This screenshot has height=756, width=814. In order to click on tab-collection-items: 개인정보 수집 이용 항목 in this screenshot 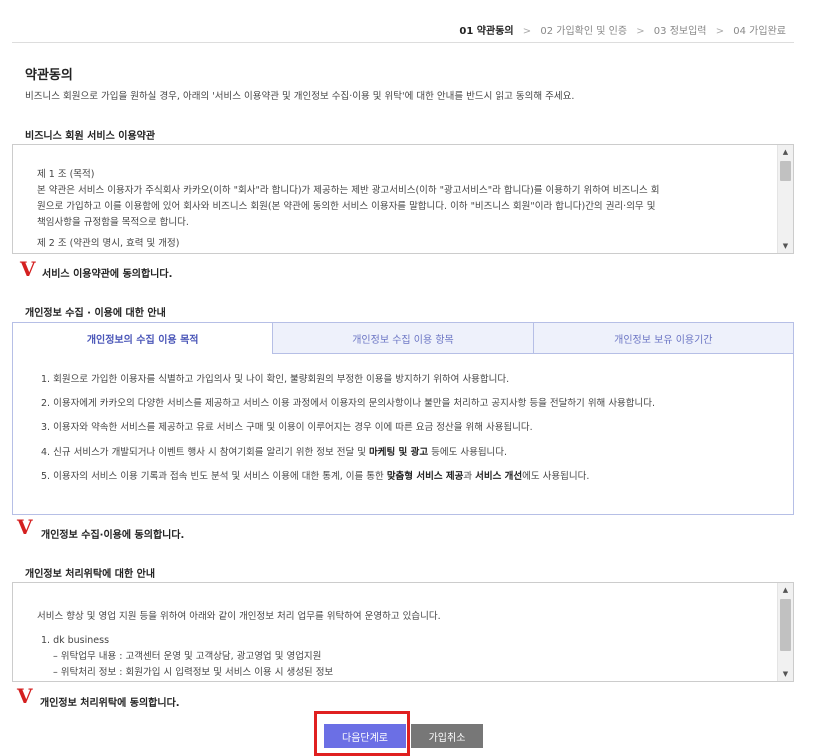, I will do `click(403, 338)`.